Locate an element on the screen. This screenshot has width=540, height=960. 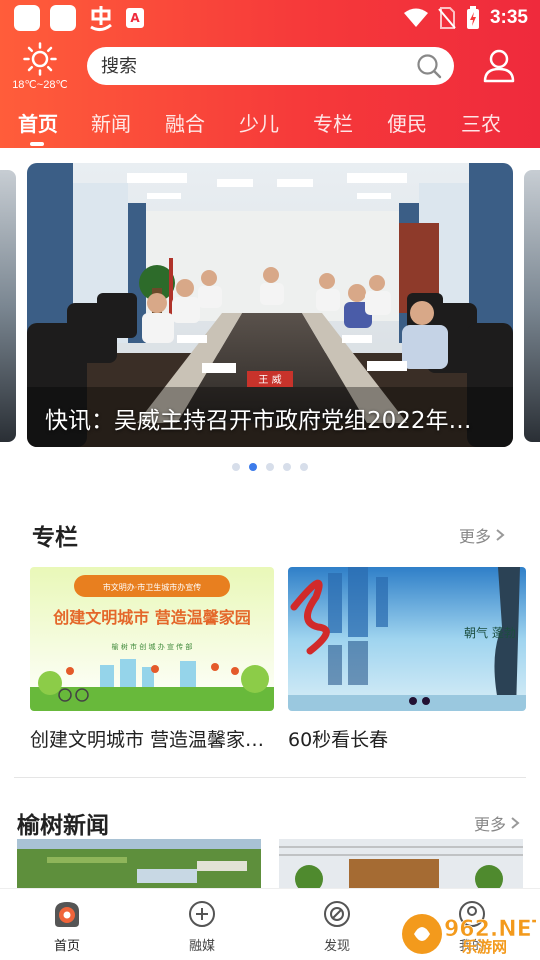
column-card: 朝气 蓬勃 60秒看长春 is located at coordinates (407, 662).